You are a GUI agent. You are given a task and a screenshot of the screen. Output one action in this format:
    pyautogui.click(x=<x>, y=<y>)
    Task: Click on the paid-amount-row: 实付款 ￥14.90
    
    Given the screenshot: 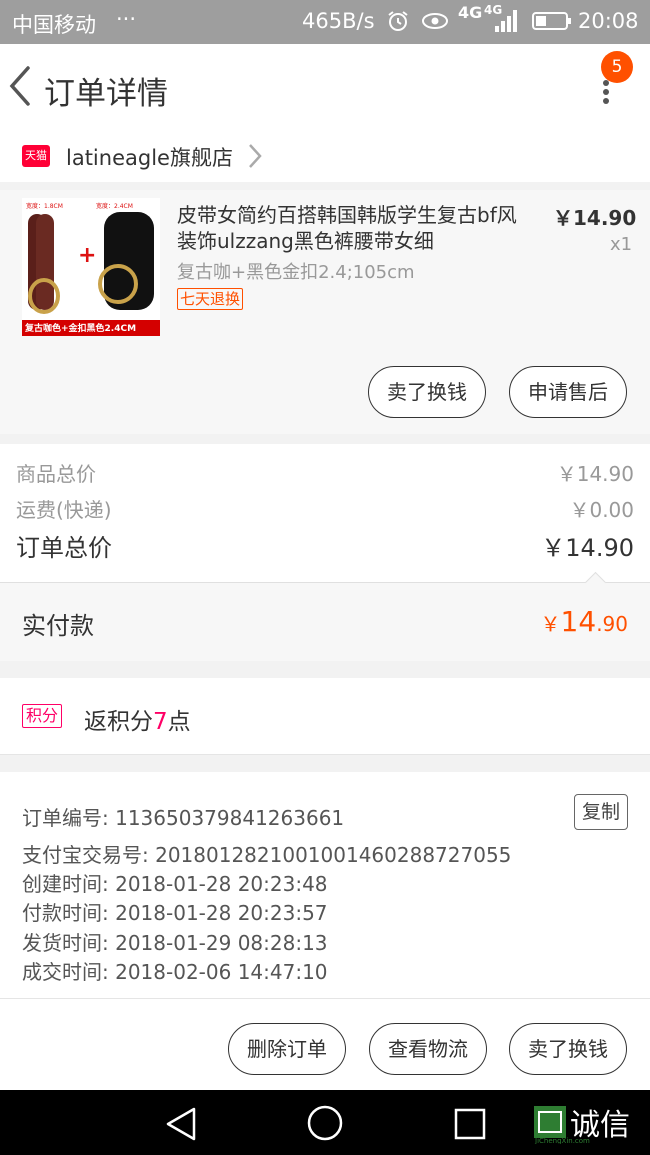 What is the action you would take?
    pyautogui.click(x=325, y=616)
    